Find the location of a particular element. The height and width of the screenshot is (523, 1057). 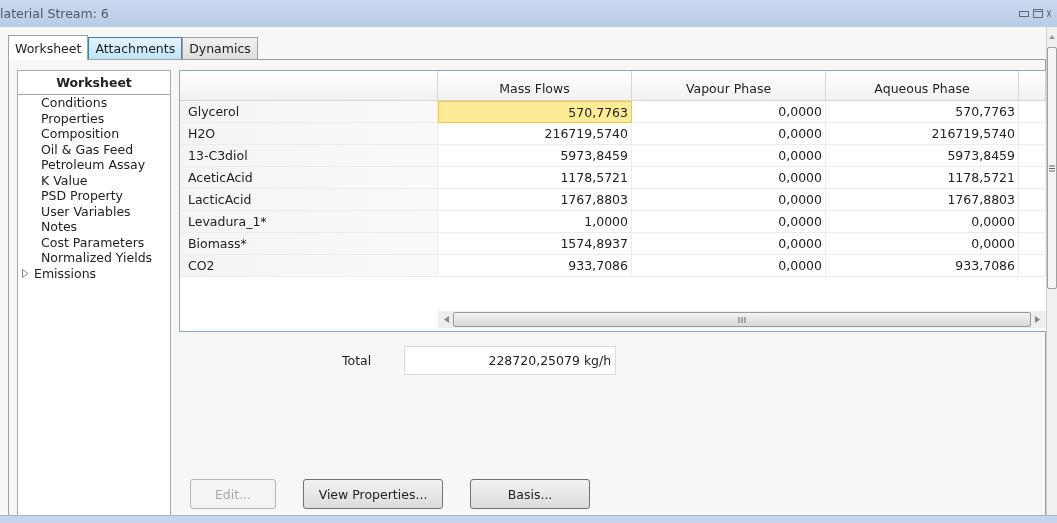

scroll-left-icon is located at coordinates (446, 319).